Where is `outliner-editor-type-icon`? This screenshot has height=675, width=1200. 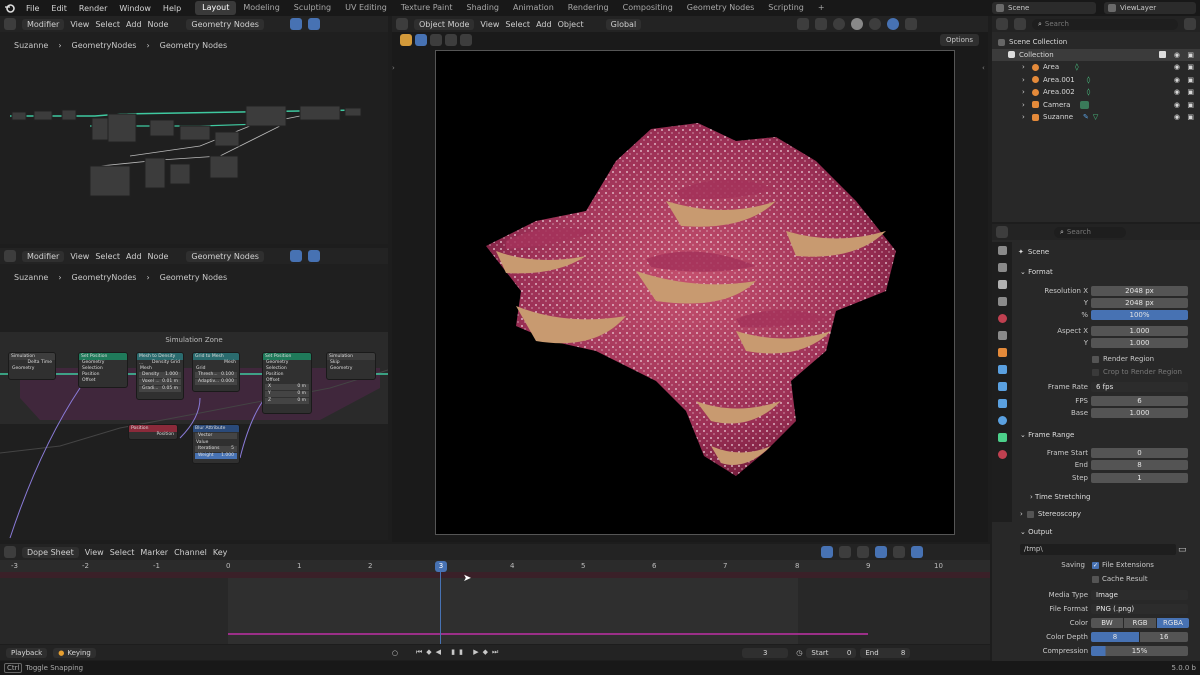
outliner-editor-type-icon is located at coordinates (1002, 24).